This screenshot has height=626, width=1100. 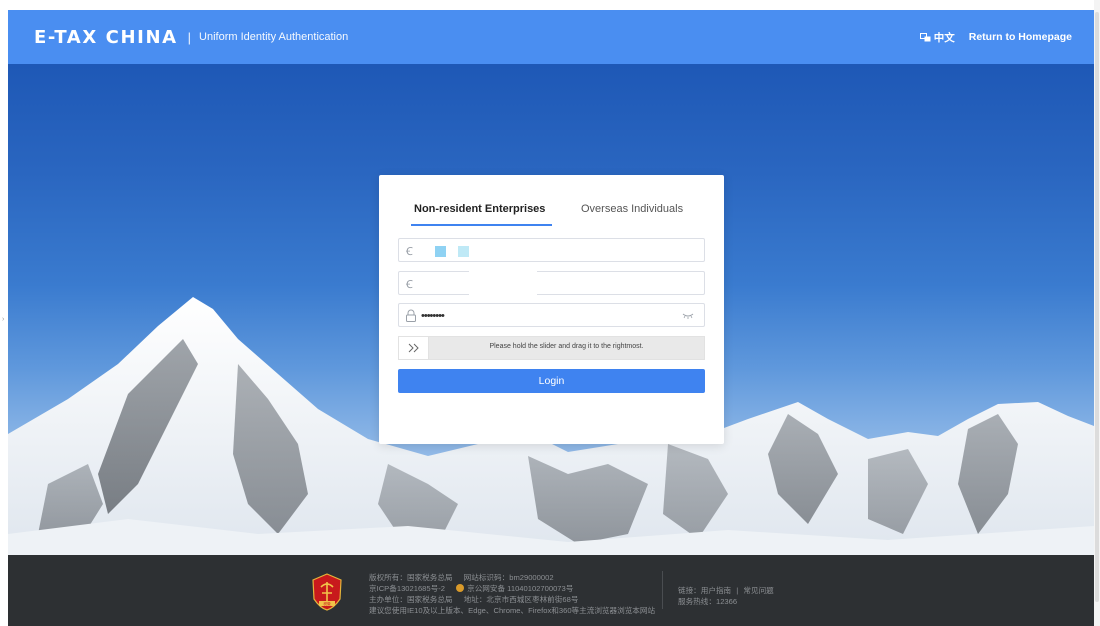 I want to click on header-right: 中文 Return to Homepage, so click(x=995, y=37).